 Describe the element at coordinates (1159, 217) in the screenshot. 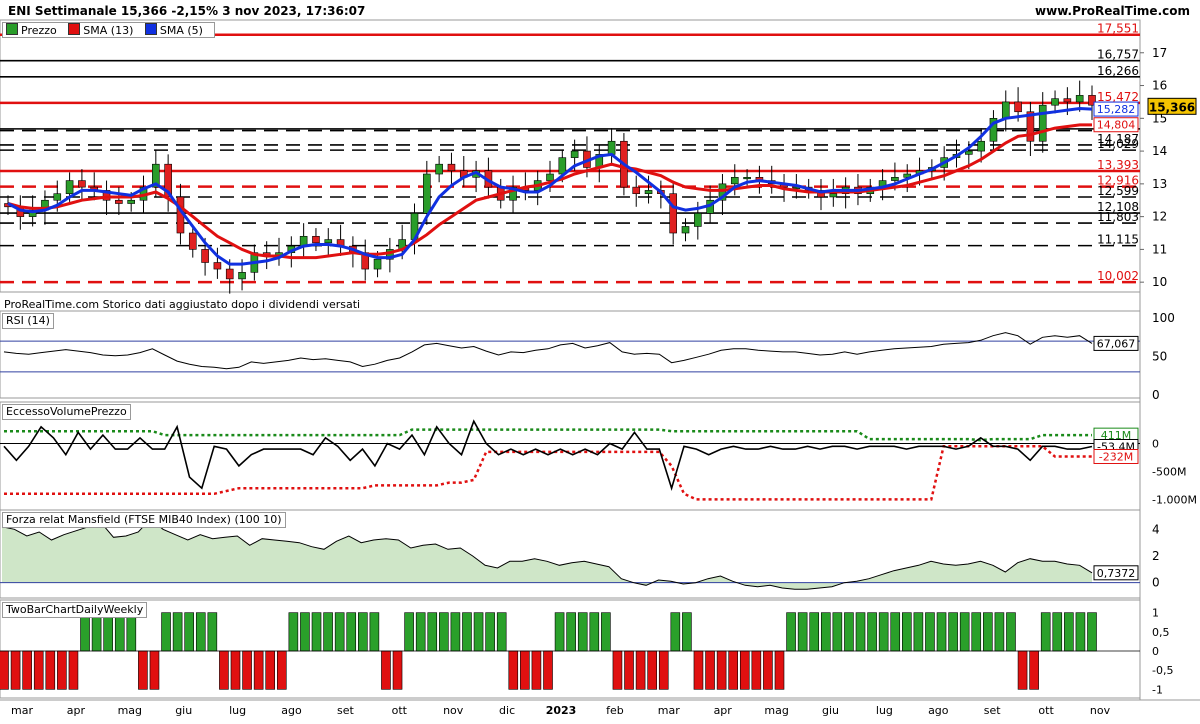

I see `price-y-tick-label: 12` at that location.